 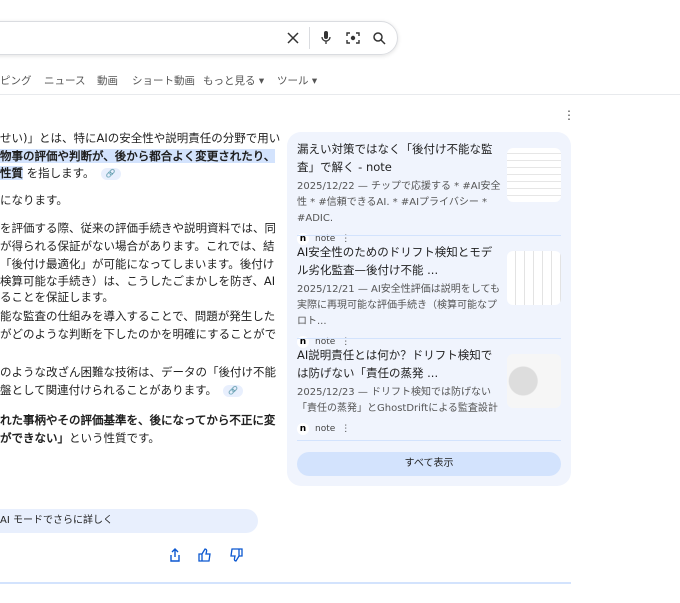 I want to click on tab-shopping: ピング, so click(x=16, y=80).